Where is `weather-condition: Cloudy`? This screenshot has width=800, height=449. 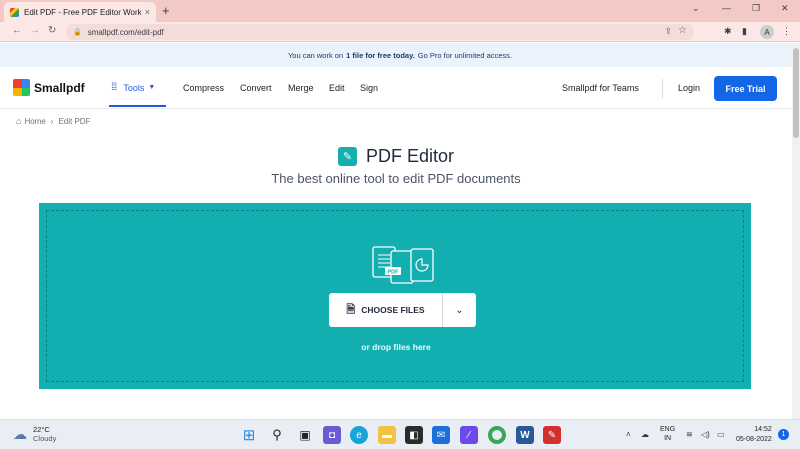 weather-condition: Cloudy is located at coordinates (45, 438).